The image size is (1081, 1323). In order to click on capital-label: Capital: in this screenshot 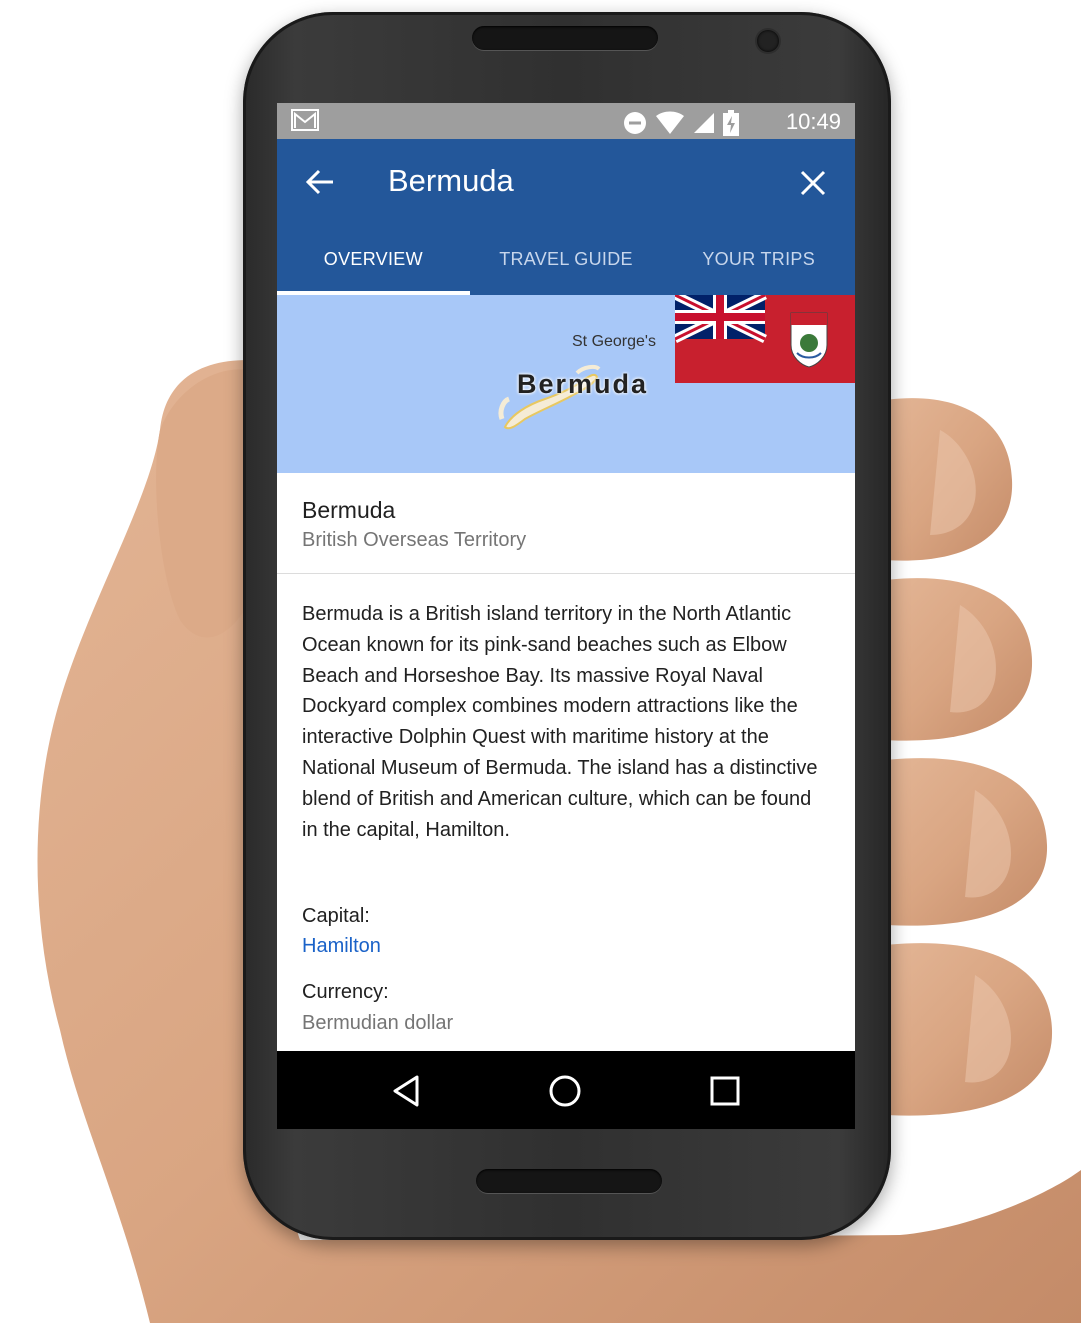, I will do `click(336, 916)`.